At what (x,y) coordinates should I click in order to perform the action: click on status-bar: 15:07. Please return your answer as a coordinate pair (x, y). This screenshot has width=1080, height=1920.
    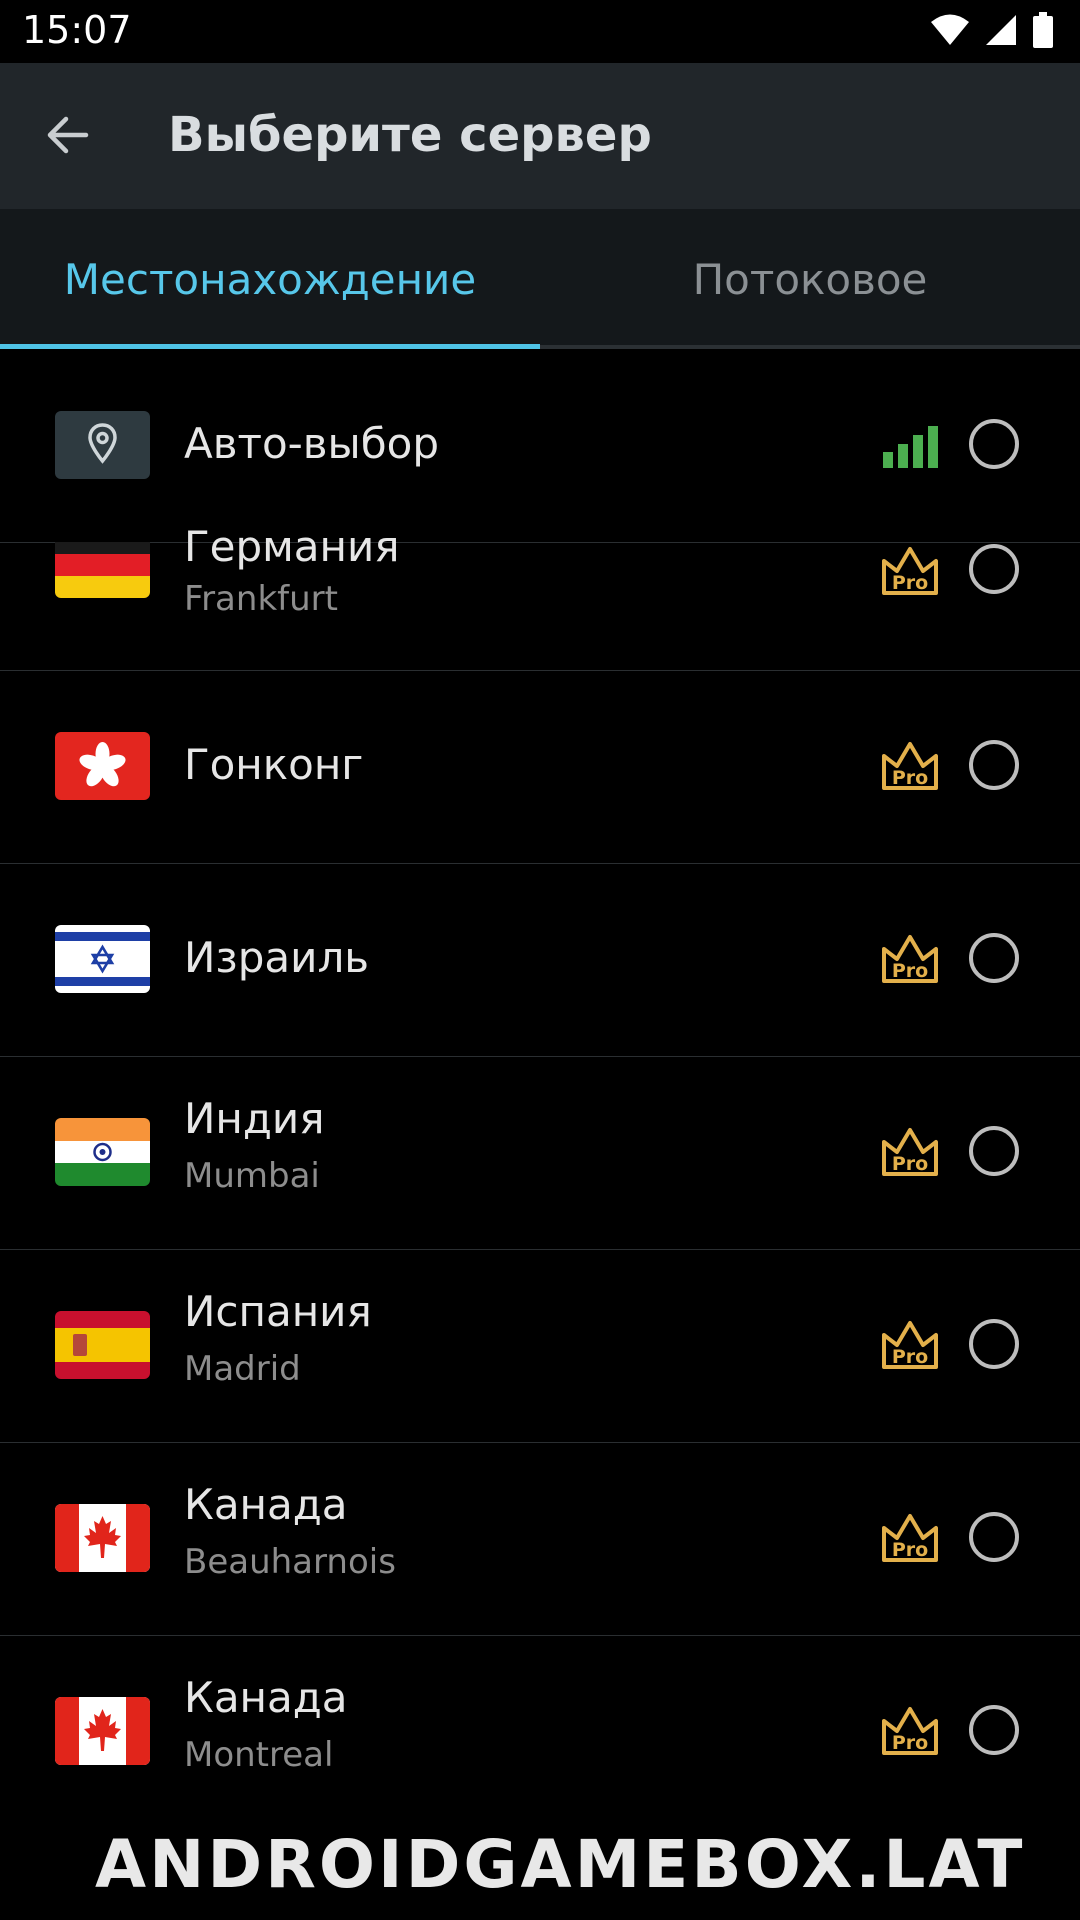
    Looking at the image, I should click on (540, 31).